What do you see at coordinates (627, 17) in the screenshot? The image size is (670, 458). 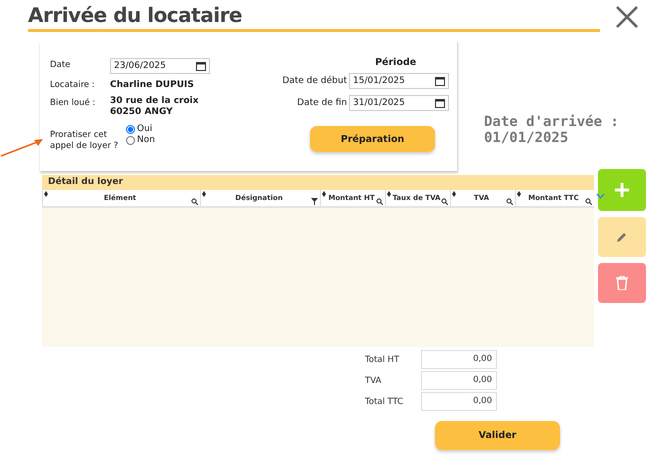 I see `close-icon` at bounding box center [627, 17].